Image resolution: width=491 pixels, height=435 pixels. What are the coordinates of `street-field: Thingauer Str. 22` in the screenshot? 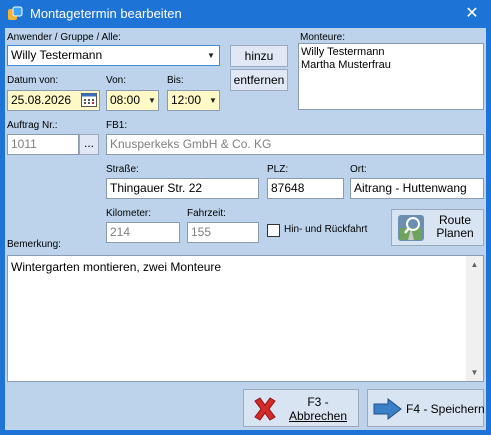 It's located at (182, 188).